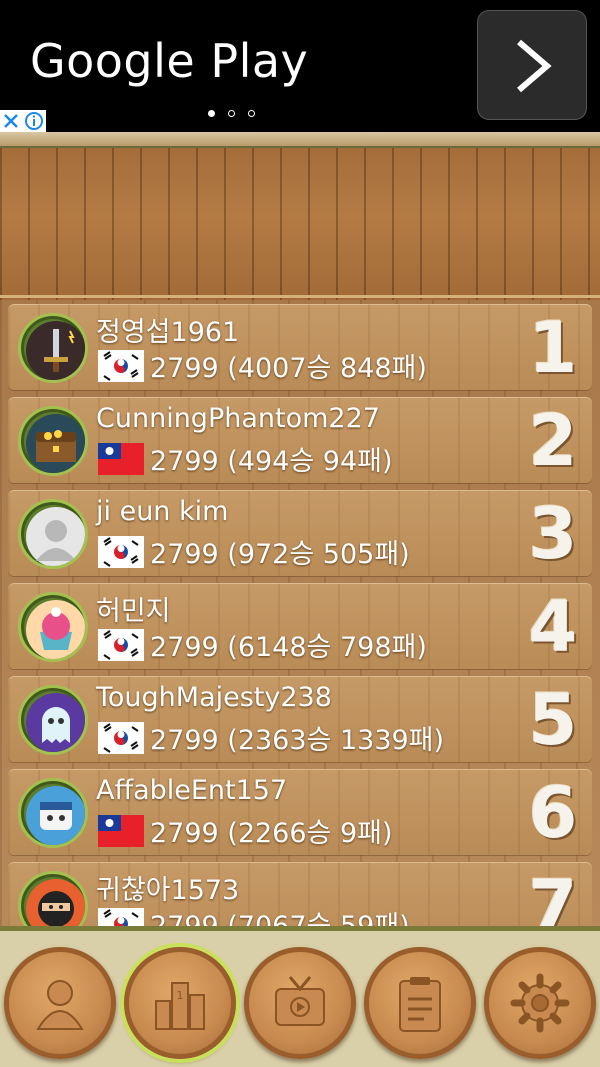 Image resolution: width=600 pixels, height=1067 pixels. Describe the element at coordinates (300, 533) in the screenshot. I see `leaderboard-row: ji eun kim 2799 (972승 505패) 3` at that location.